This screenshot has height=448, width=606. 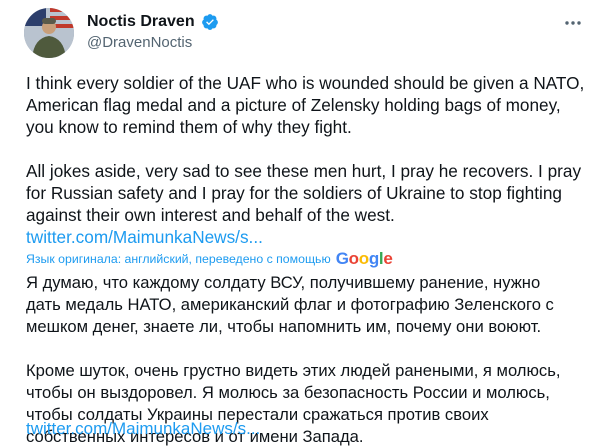 What do you see at coordinates (573, 23) in the screenshot?
I see `more-options-icon` at bounding box center [573, 23].